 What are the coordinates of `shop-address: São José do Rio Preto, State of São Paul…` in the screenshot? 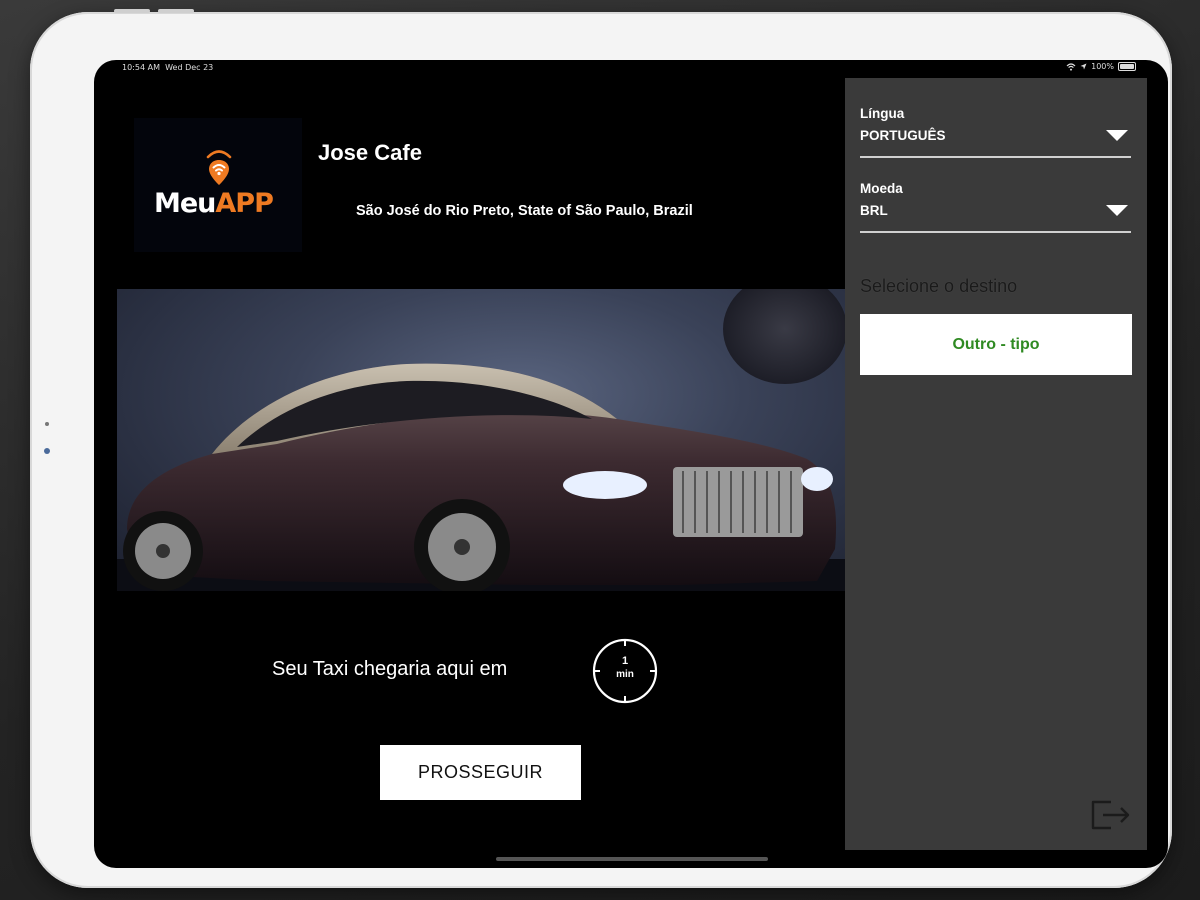 It's located at (524, 211).